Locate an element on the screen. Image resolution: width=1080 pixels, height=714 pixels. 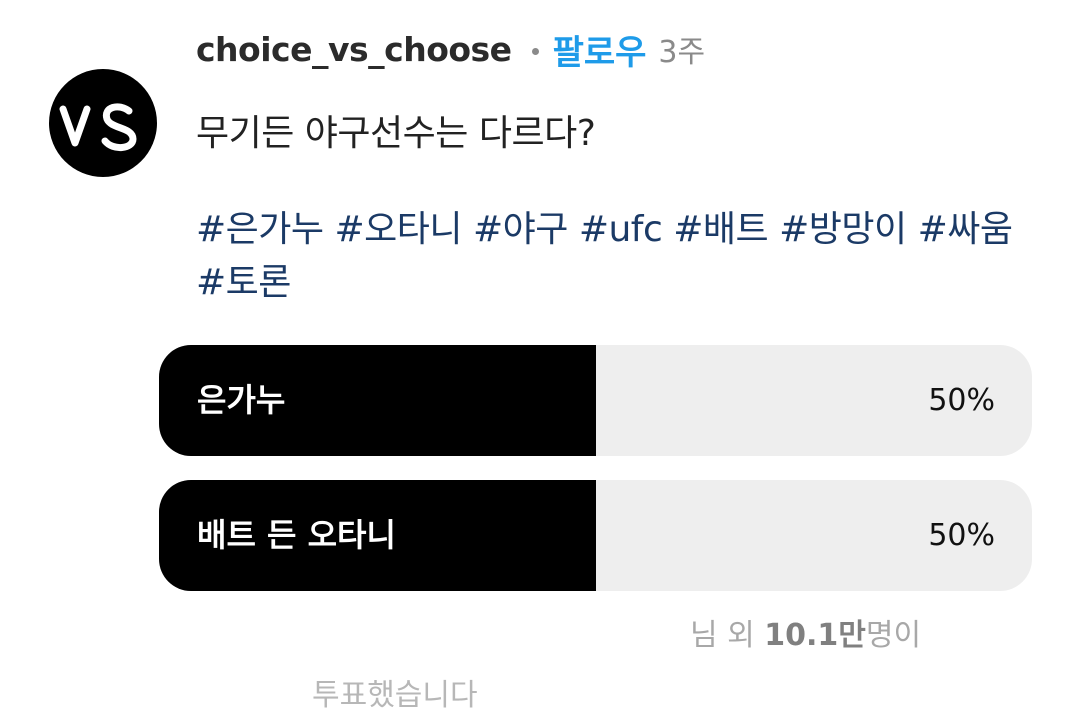
hashtag: #ufc is located at coordinates (621, 229).